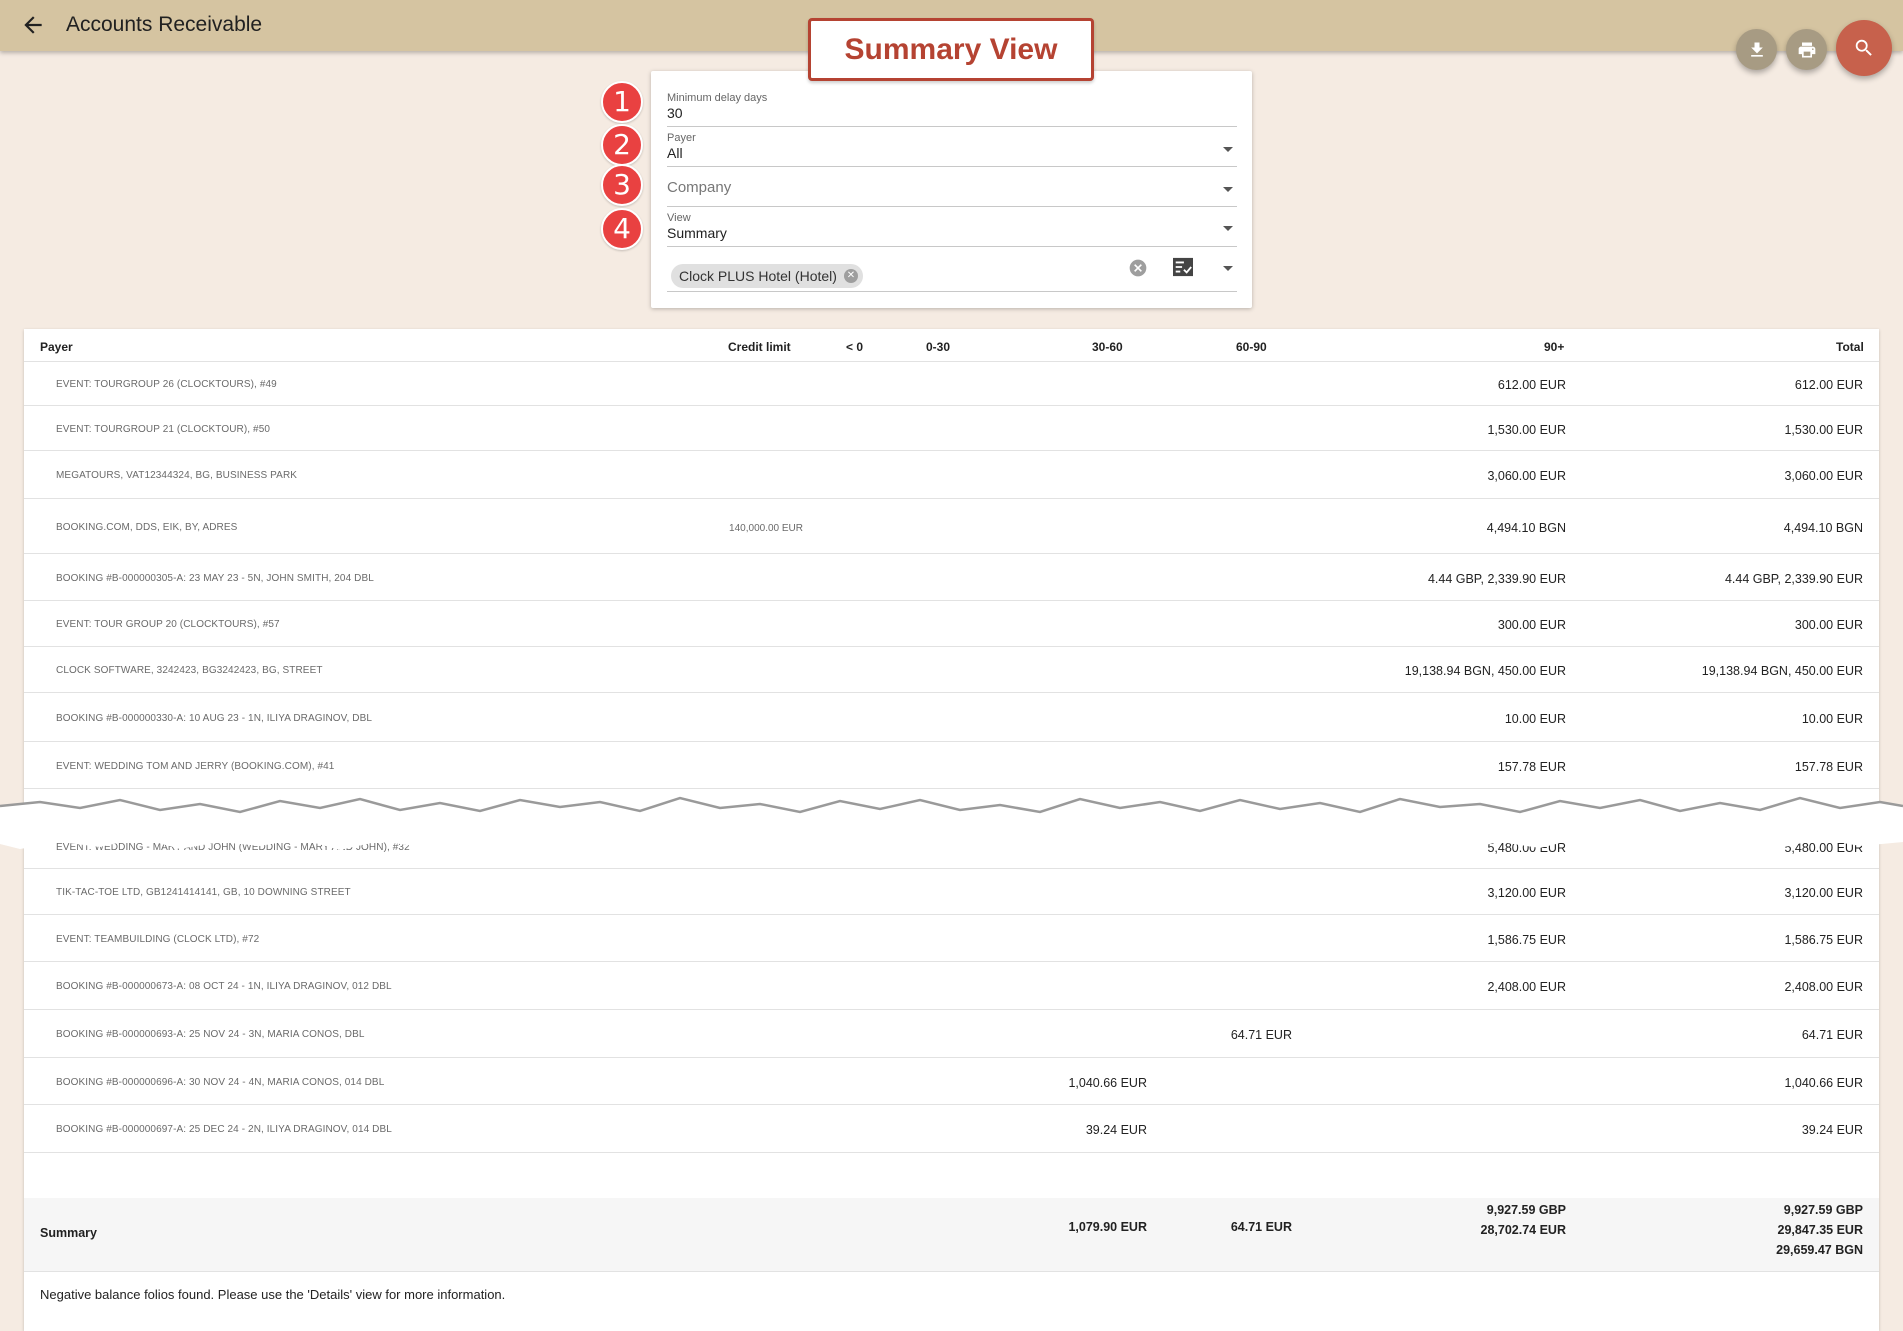 This screenshot has width=1903, height=1331. What do you see at coordinates (168, 624) in the screenshot?
I see `payer-cell: EVENT: TOUR GROUP 20 (CLOCKTOURS), #57` at bounding box center [168, 624].